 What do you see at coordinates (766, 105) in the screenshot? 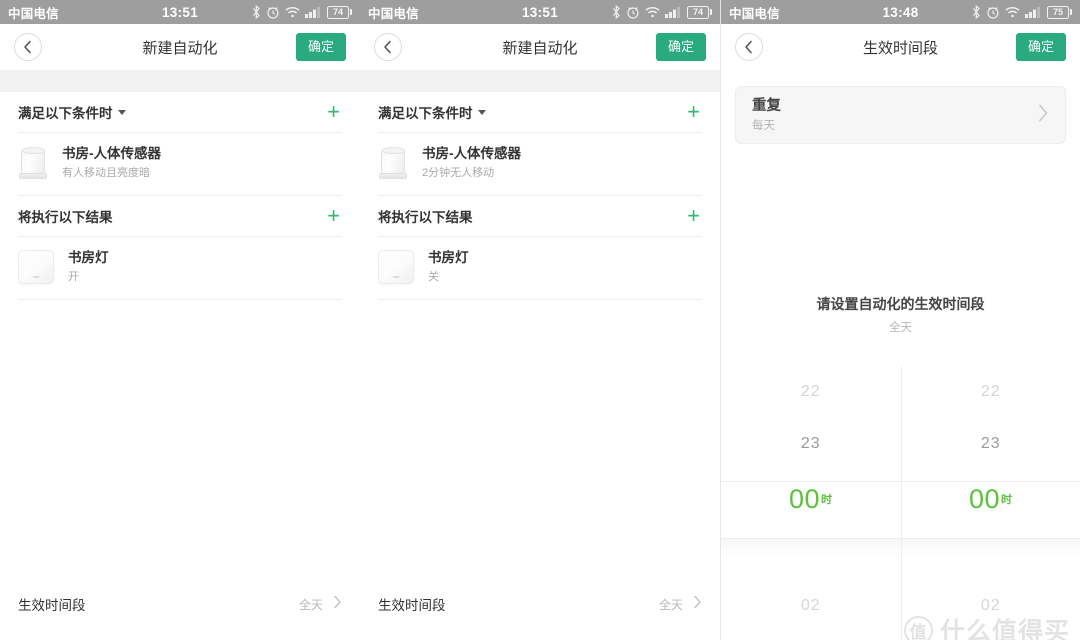
I see `repeat-label: 重复` at bounding box center [766, 105].